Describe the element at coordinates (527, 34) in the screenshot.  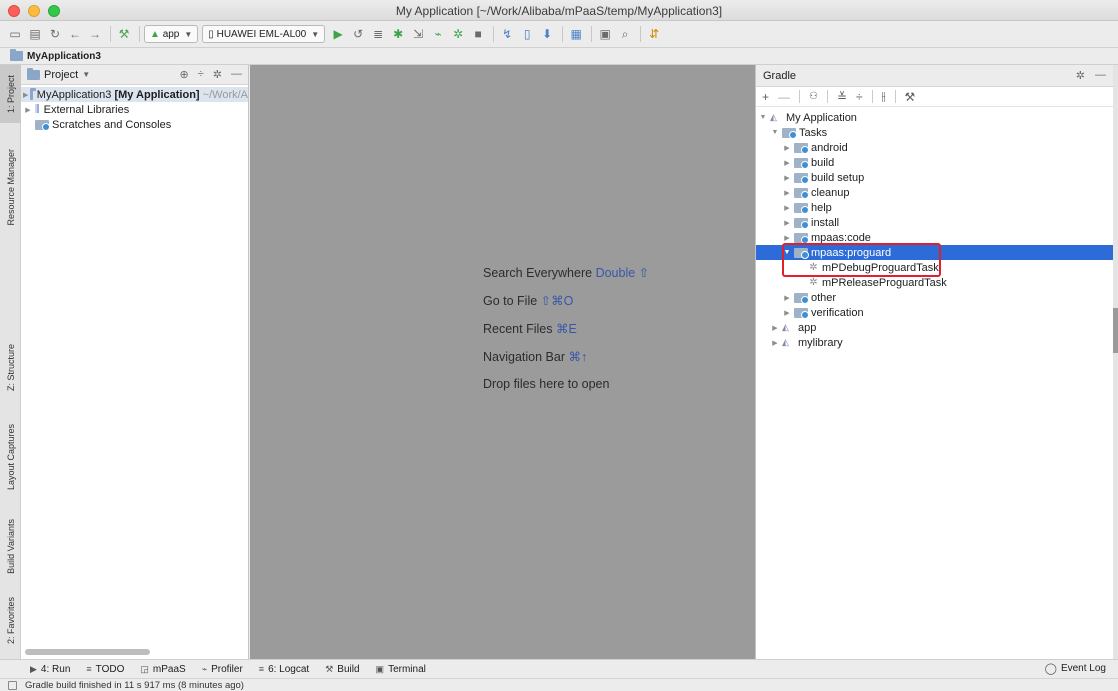
I see `avd-manager-icon: ▯` at that location.